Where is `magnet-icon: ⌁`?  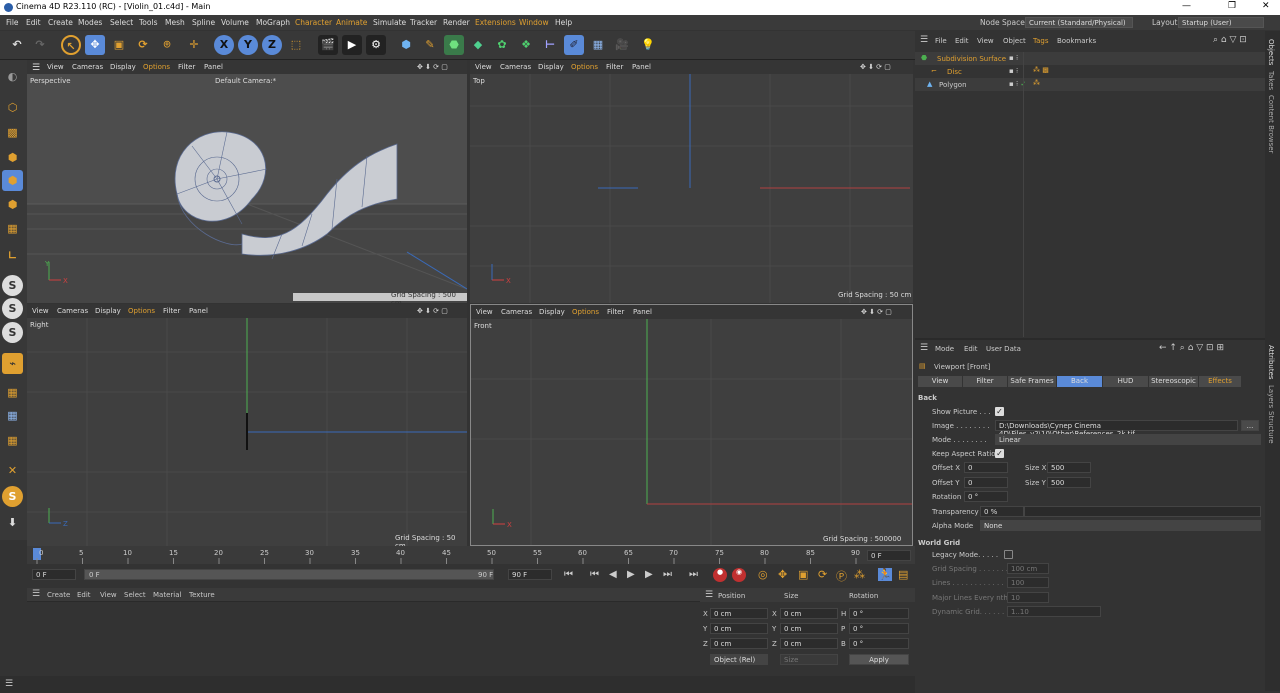
magnet-icon: ⌁ is located at coordinates (12, 363).